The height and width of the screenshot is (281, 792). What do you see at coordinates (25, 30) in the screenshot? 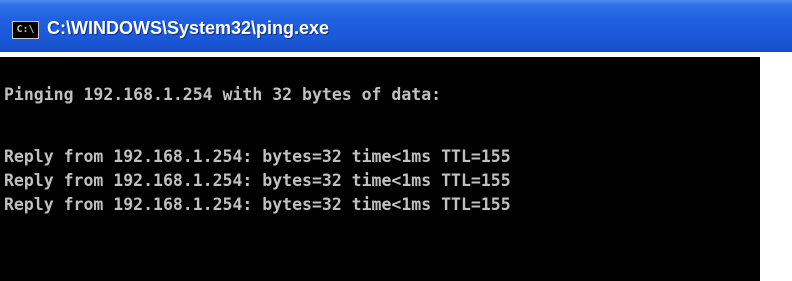
I see `console-app-icon: C:\` at bounding box center [25, 30].